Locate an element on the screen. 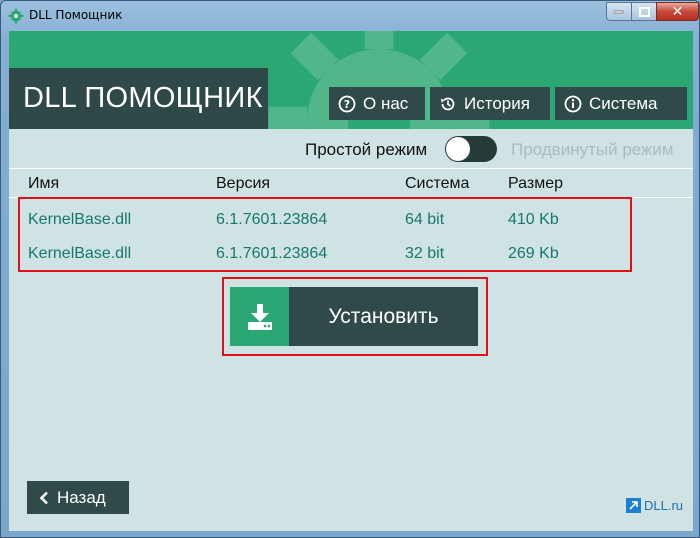  app-brand-title: DLL ПОМОЩНИК is located at coordinates (138, 98).